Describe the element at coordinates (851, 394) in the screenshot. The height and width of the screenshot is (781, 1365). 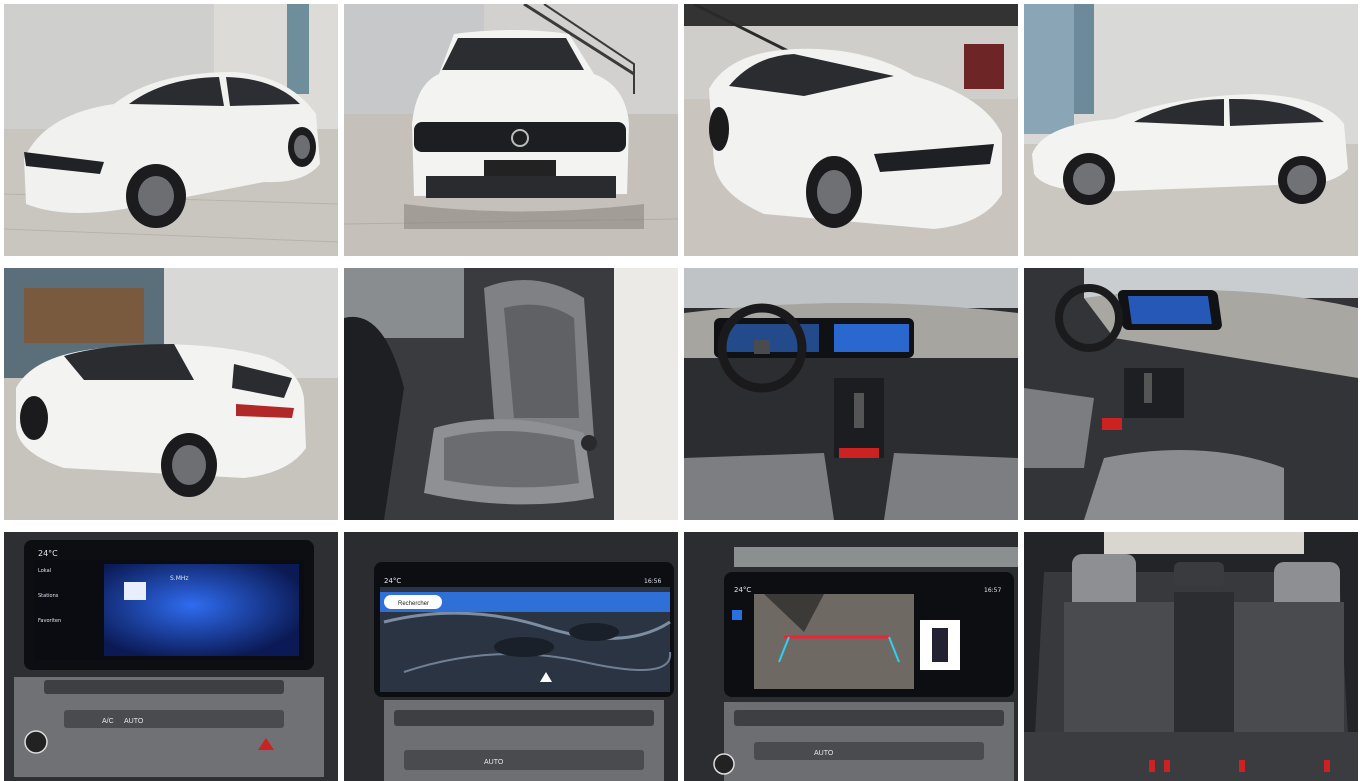
I see `photo-dashboard` at that location.